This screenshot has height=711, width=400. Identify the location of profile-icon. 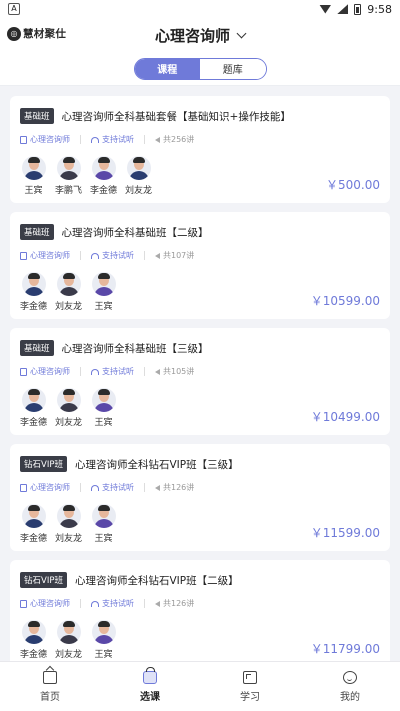
(350, 677).